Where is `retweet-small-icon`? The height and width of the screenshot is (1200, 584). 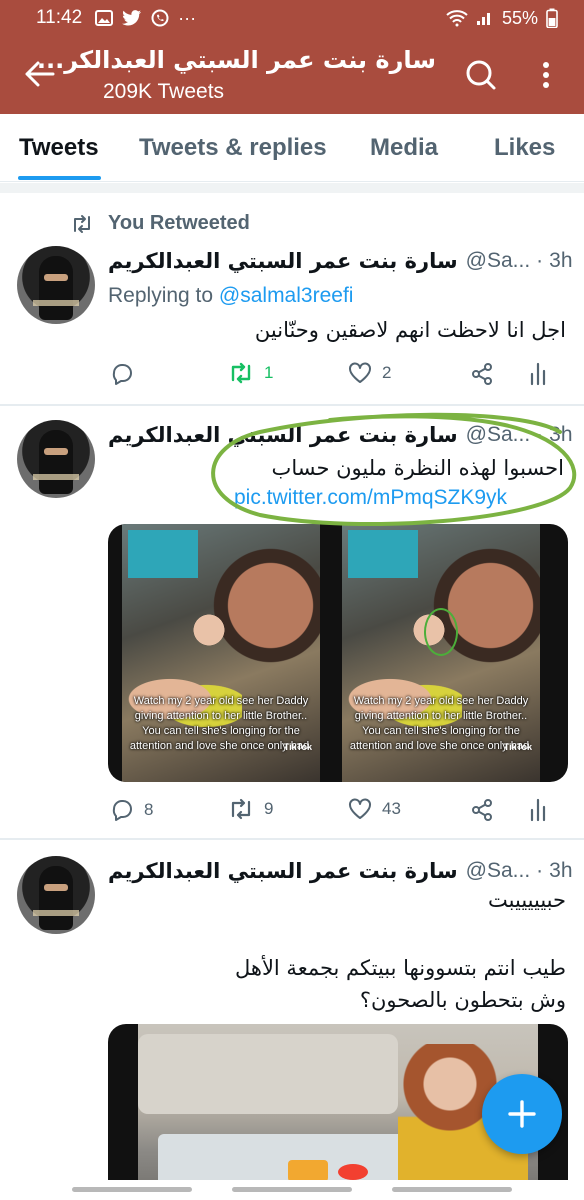
retweet-small-icon is located at coordinates (82, 223).